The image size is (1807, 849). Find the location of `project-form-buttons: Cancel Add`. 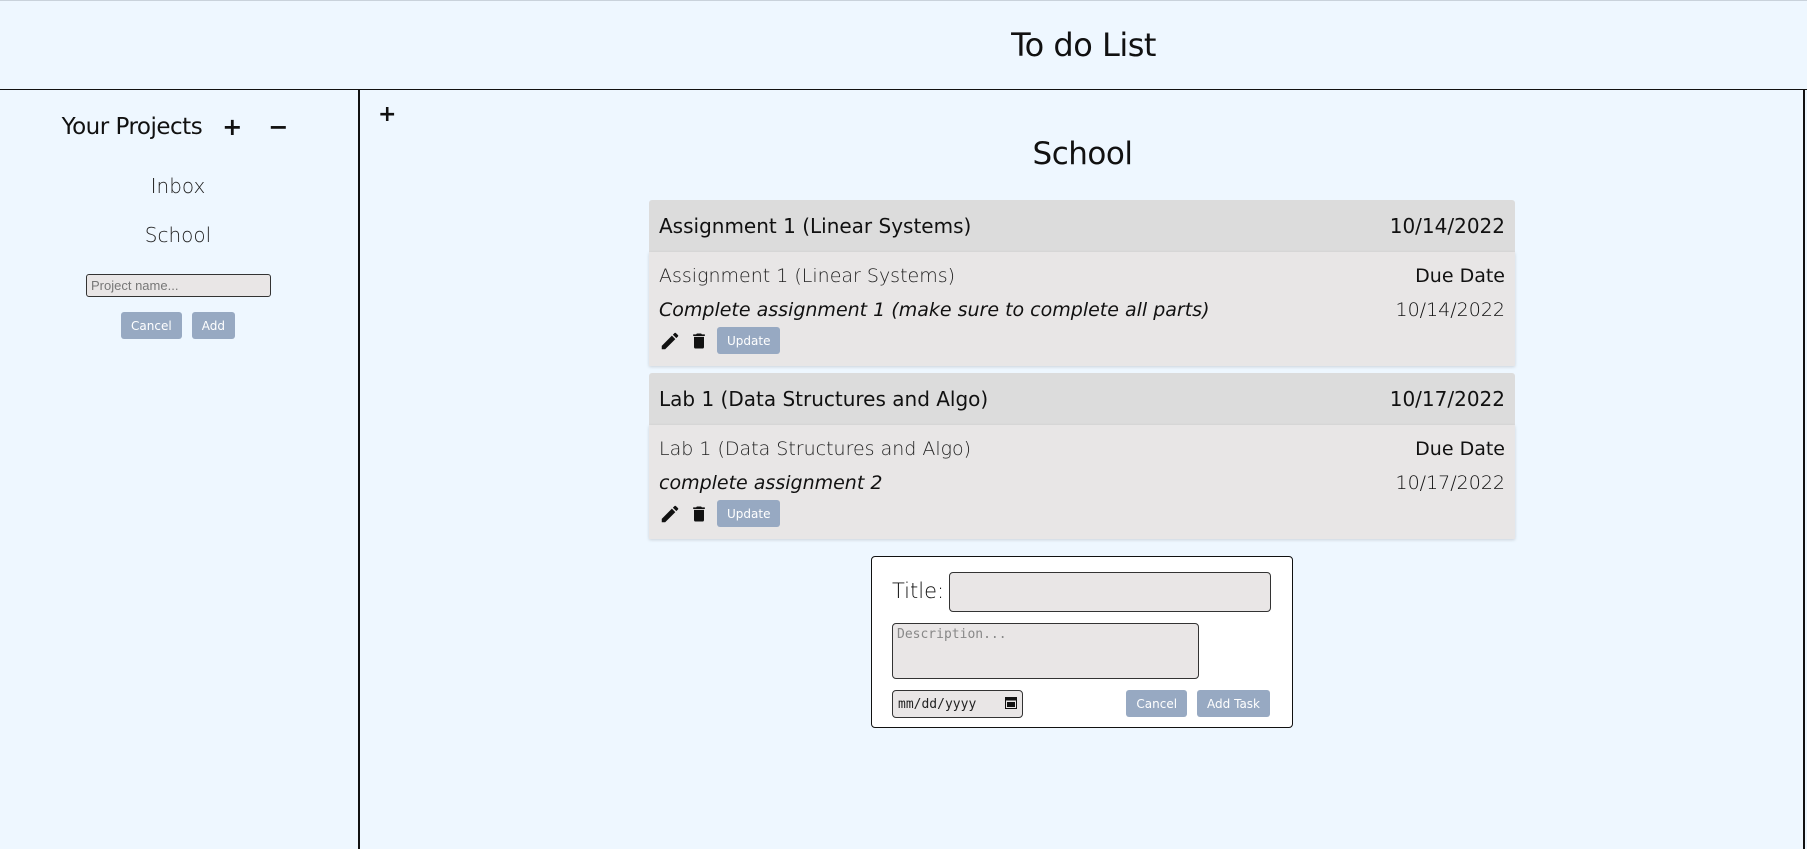

project-form-buttons: Cancel Add is located at coordinates (178, 325).